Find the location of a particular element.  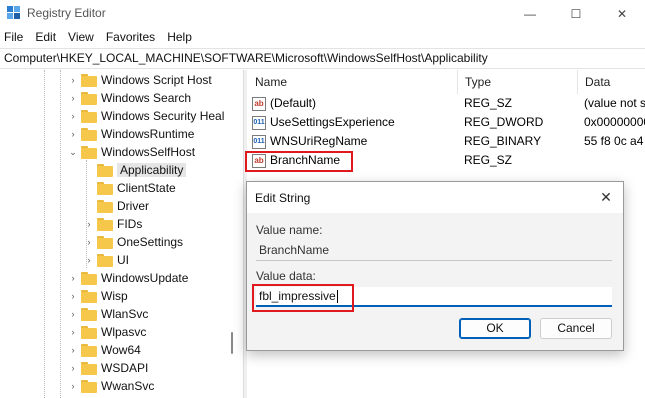

tree-item-wsdapi: › WSDAPI is located at coordinates (108, 368).